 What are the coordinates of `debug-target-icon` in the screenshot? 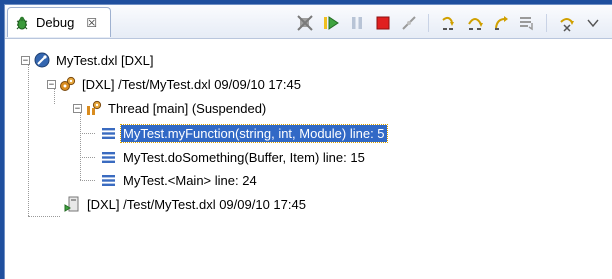 It's located at (67, 84).